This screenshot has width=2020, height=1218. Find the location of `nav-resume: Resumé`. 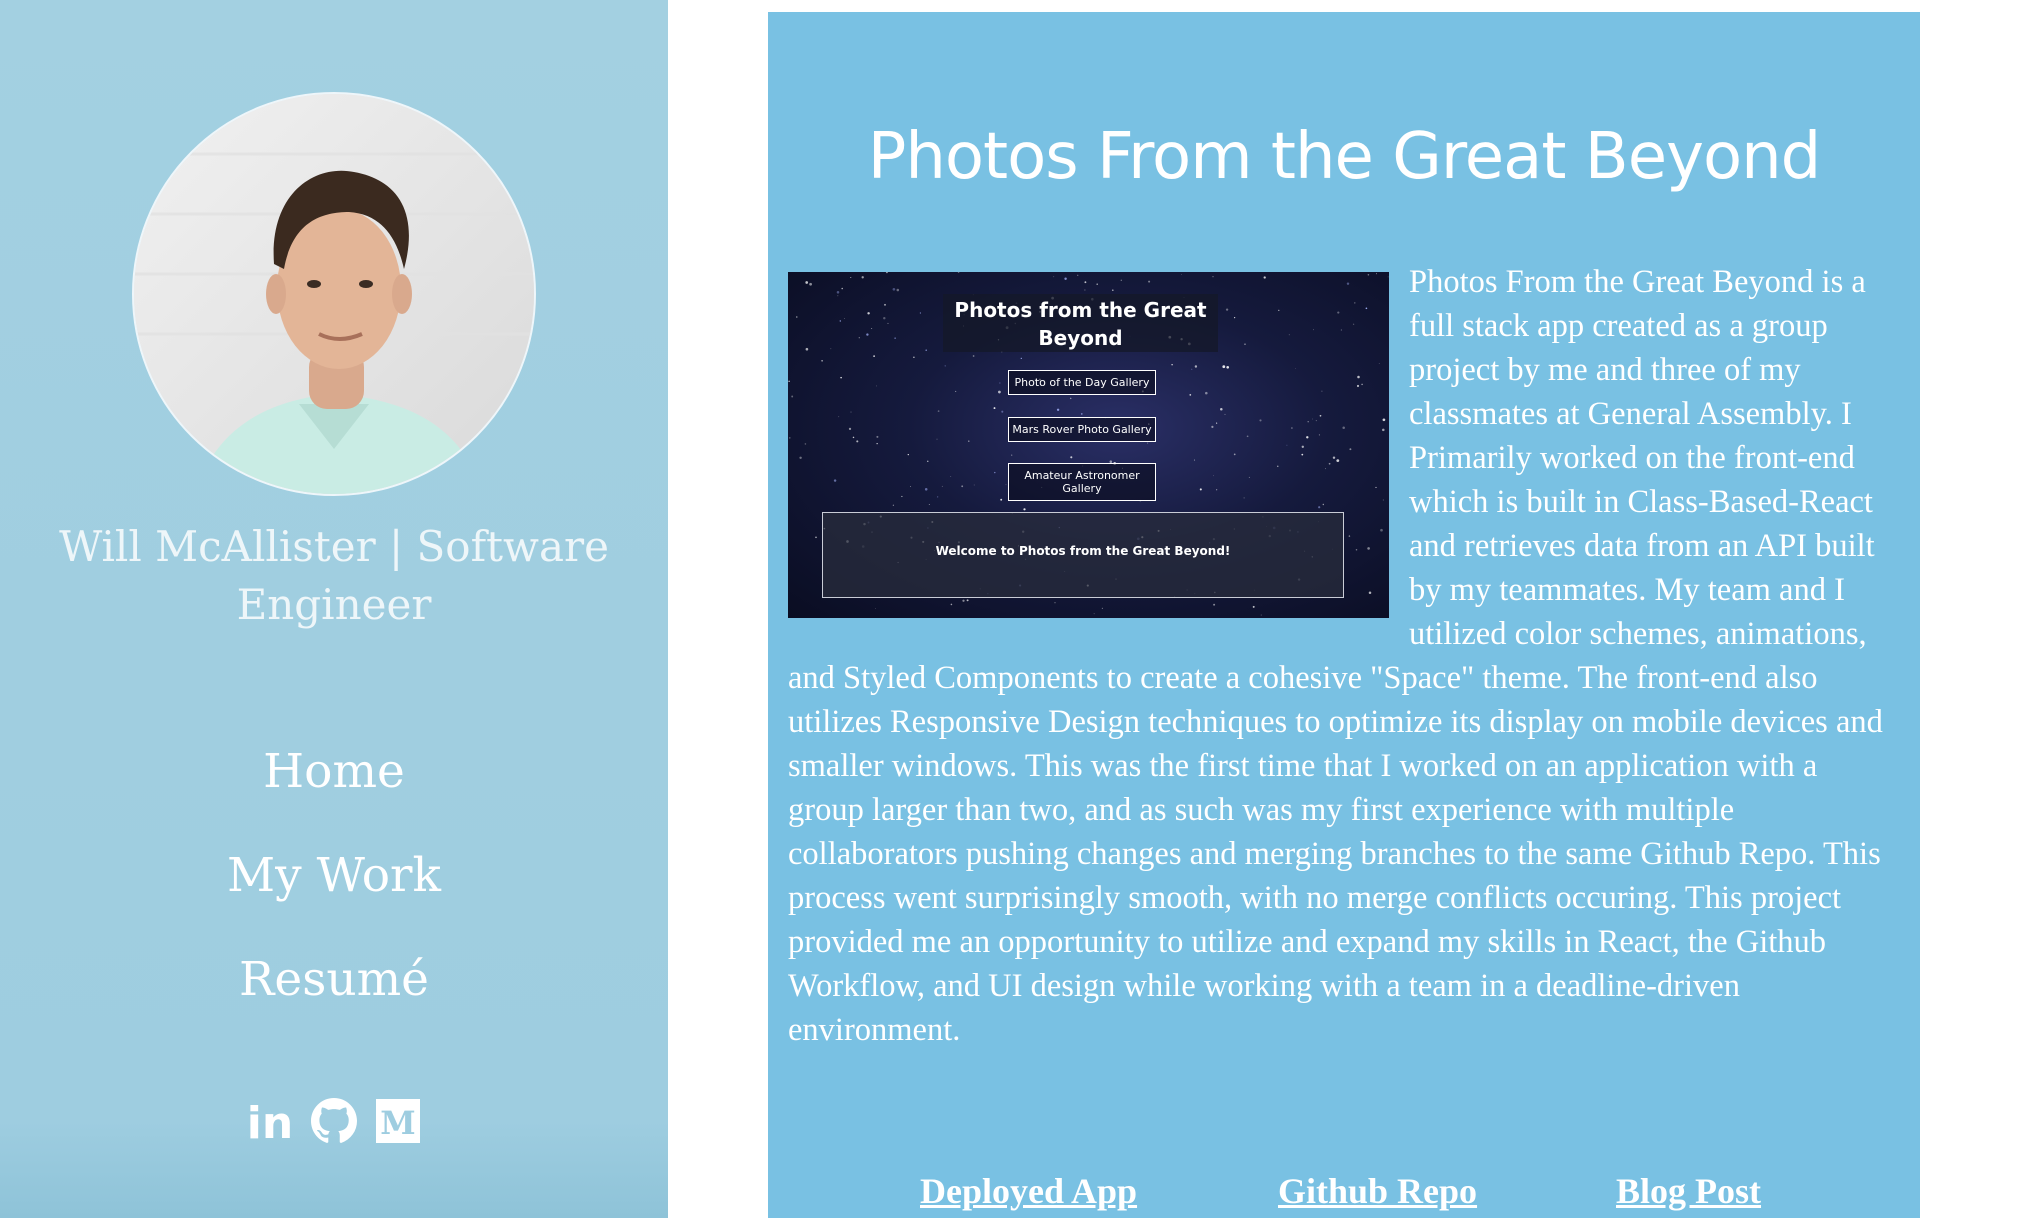

nav-resume: Resumé is located at coordinates (334, 980).